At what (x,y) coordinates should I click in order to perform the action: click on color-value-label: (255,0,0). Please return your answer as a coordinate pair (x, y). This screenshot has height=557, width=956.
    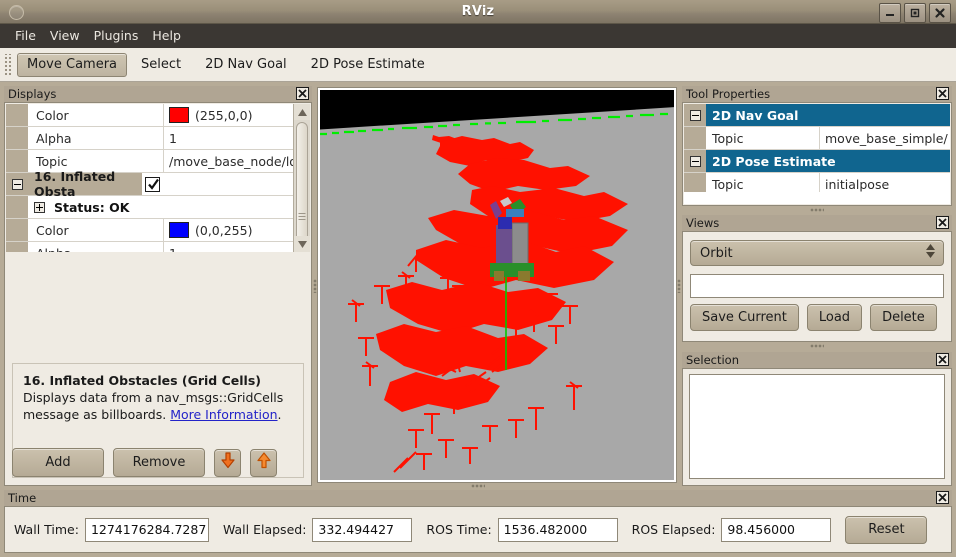
    Looking at the image, I should click on (224, 115).